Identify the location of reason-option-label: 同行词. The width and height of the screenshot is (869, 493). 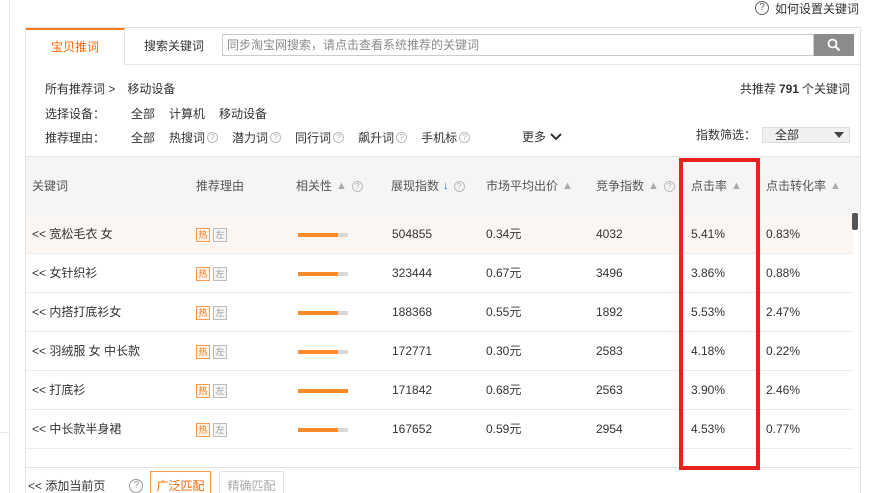
(313, 138).